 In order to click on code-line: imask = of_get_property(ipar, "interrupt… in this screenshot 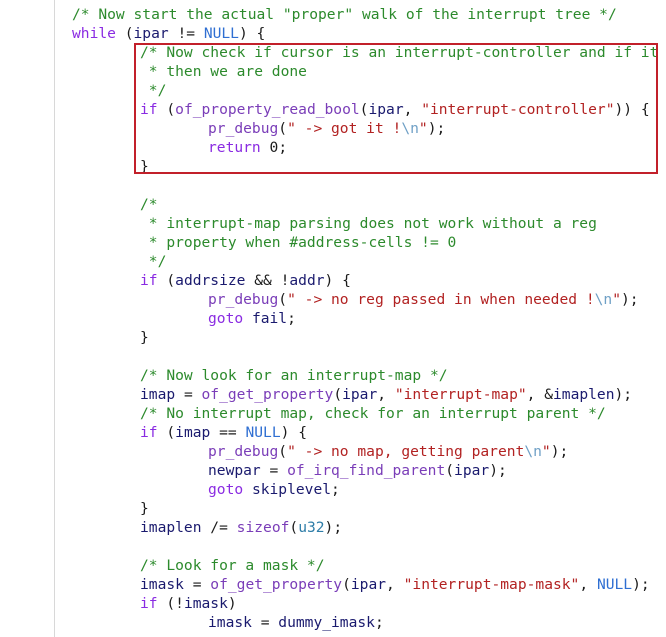, I will do `click(395, 584)`.